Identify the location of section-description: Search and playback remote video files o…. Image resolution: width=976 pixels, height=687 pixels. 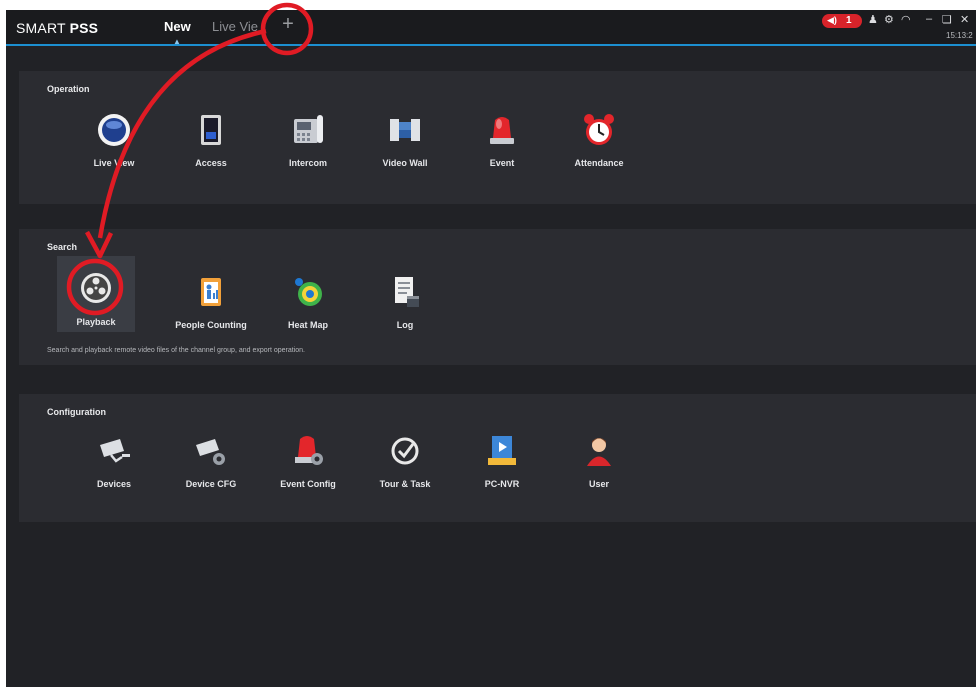
(176, 350).